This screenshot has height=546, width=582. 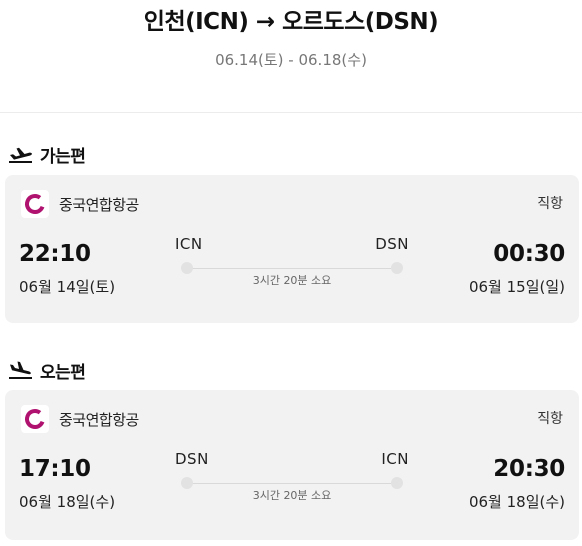 I want to click on arrival-time: 20:30, so click(x=529, y=469).